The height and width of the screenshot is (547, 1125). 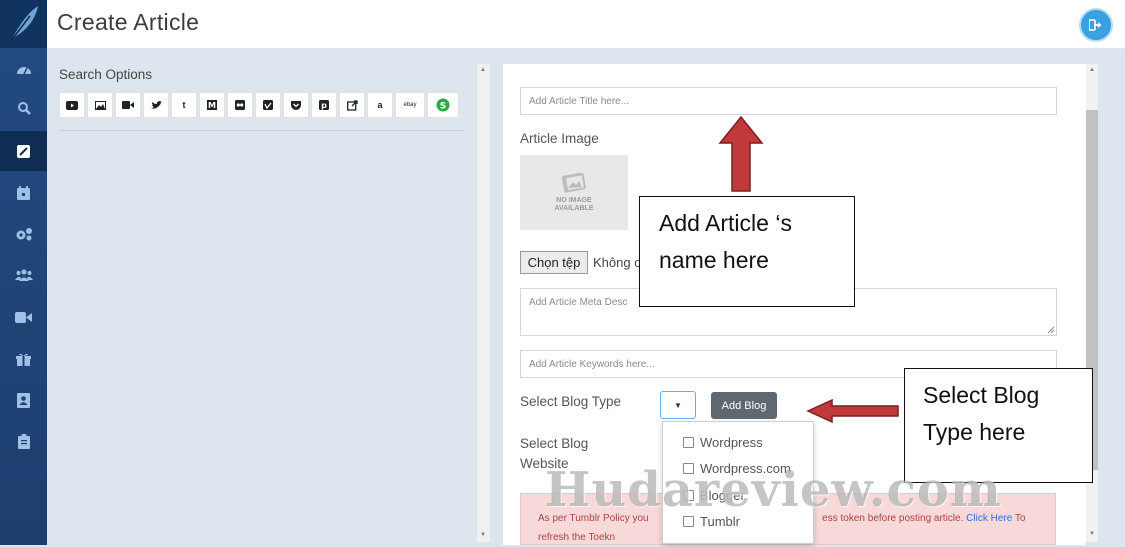 What do you see at coordinates (410, 105) in the screenshot?
I see `ebay-icon: ebay` at bounding box center [410, 105].